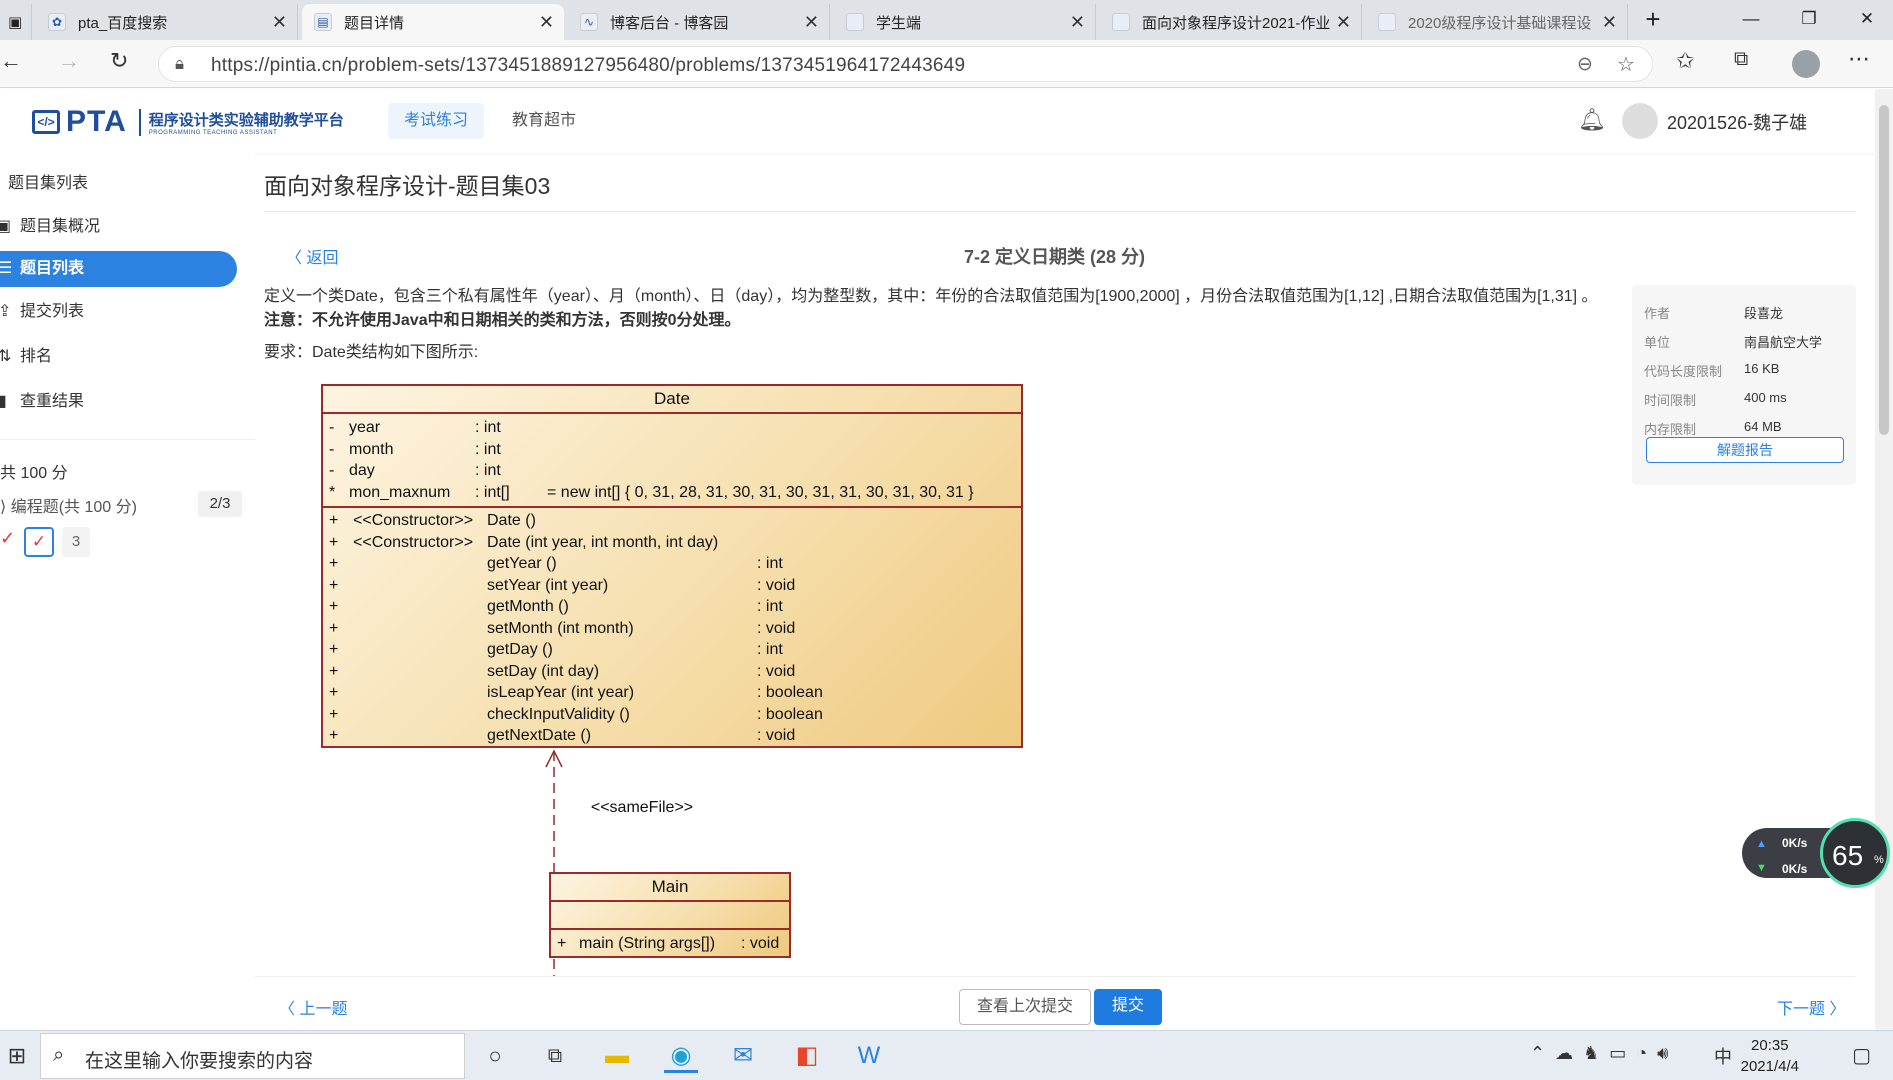 The height and width of the screenshot is (1080, 1893). I want to click on sidebar-item-problem-list: ☰ 题目列表, so click(118, 269).